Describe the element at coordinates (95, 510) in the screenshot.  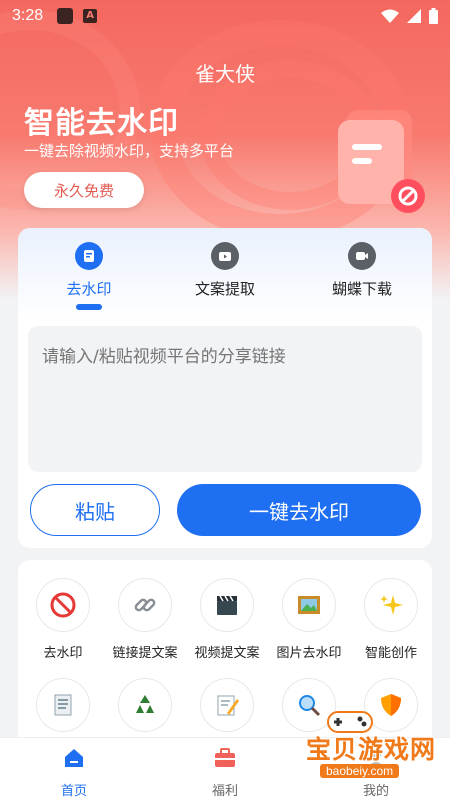
I see `paste-button: 粘贴` at that location.